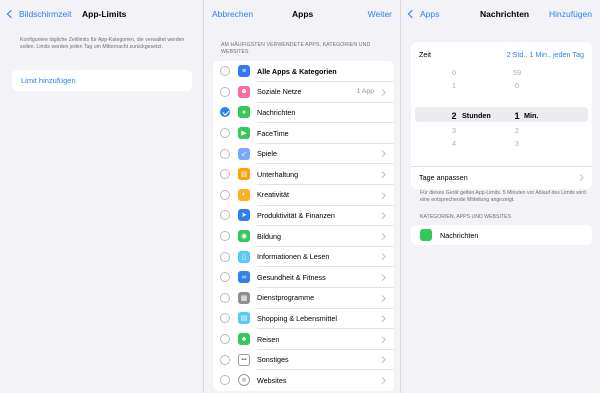 The width and height of the screenshot is (600, 393). I want to click on app-category-row: ▦ Dienstprogramme, so click(303, 298).